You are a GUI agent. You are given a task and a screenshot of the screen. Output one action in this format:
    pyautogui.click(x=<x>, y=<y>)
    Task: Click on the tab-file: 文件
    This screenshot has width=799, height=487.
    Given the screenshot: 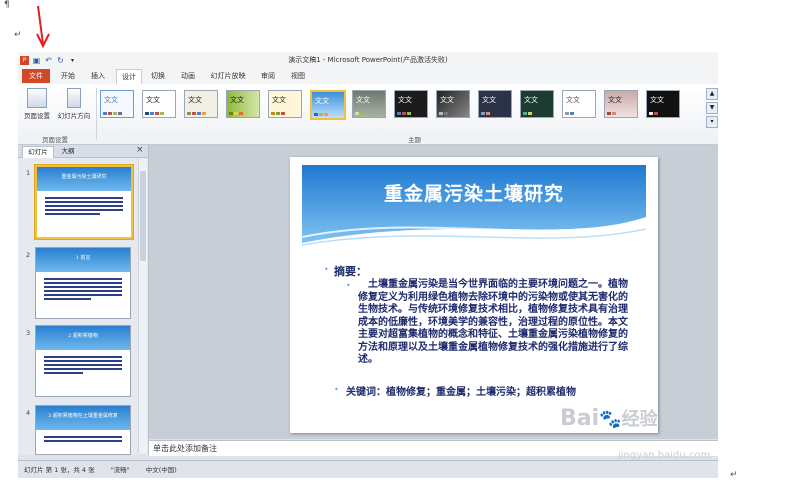 What is the action you would take?
    pyautogui.click(x=36, y=76)
    